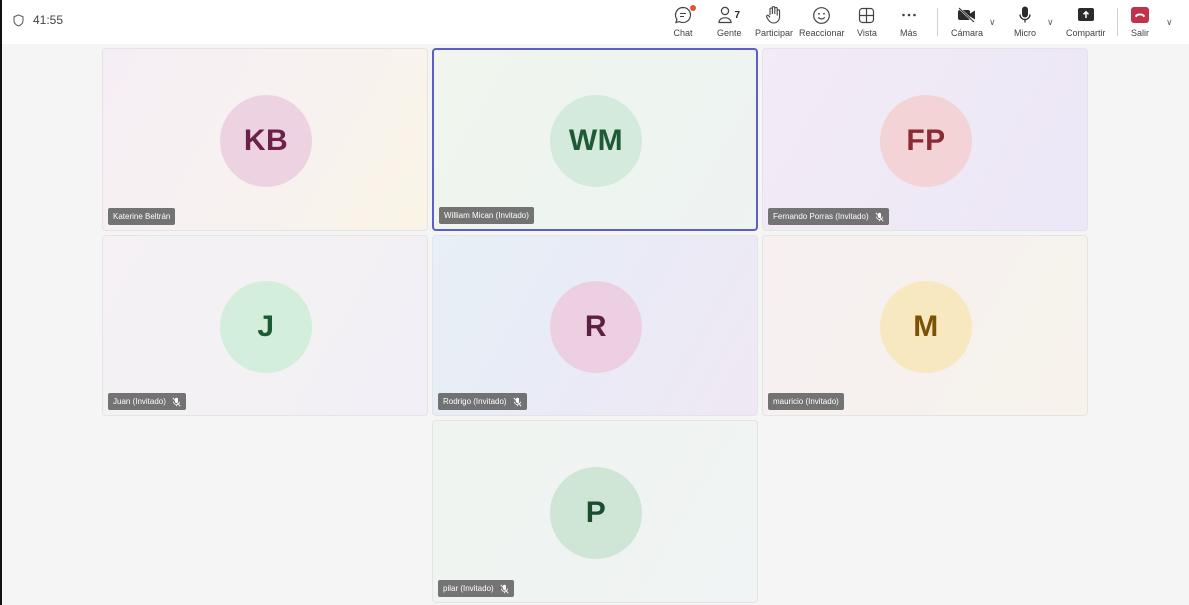 The width and height of the screenshot is (1189, 605). I want to click on participant-name-tag: Fernando Porras (Invitado), so click(828, 216).